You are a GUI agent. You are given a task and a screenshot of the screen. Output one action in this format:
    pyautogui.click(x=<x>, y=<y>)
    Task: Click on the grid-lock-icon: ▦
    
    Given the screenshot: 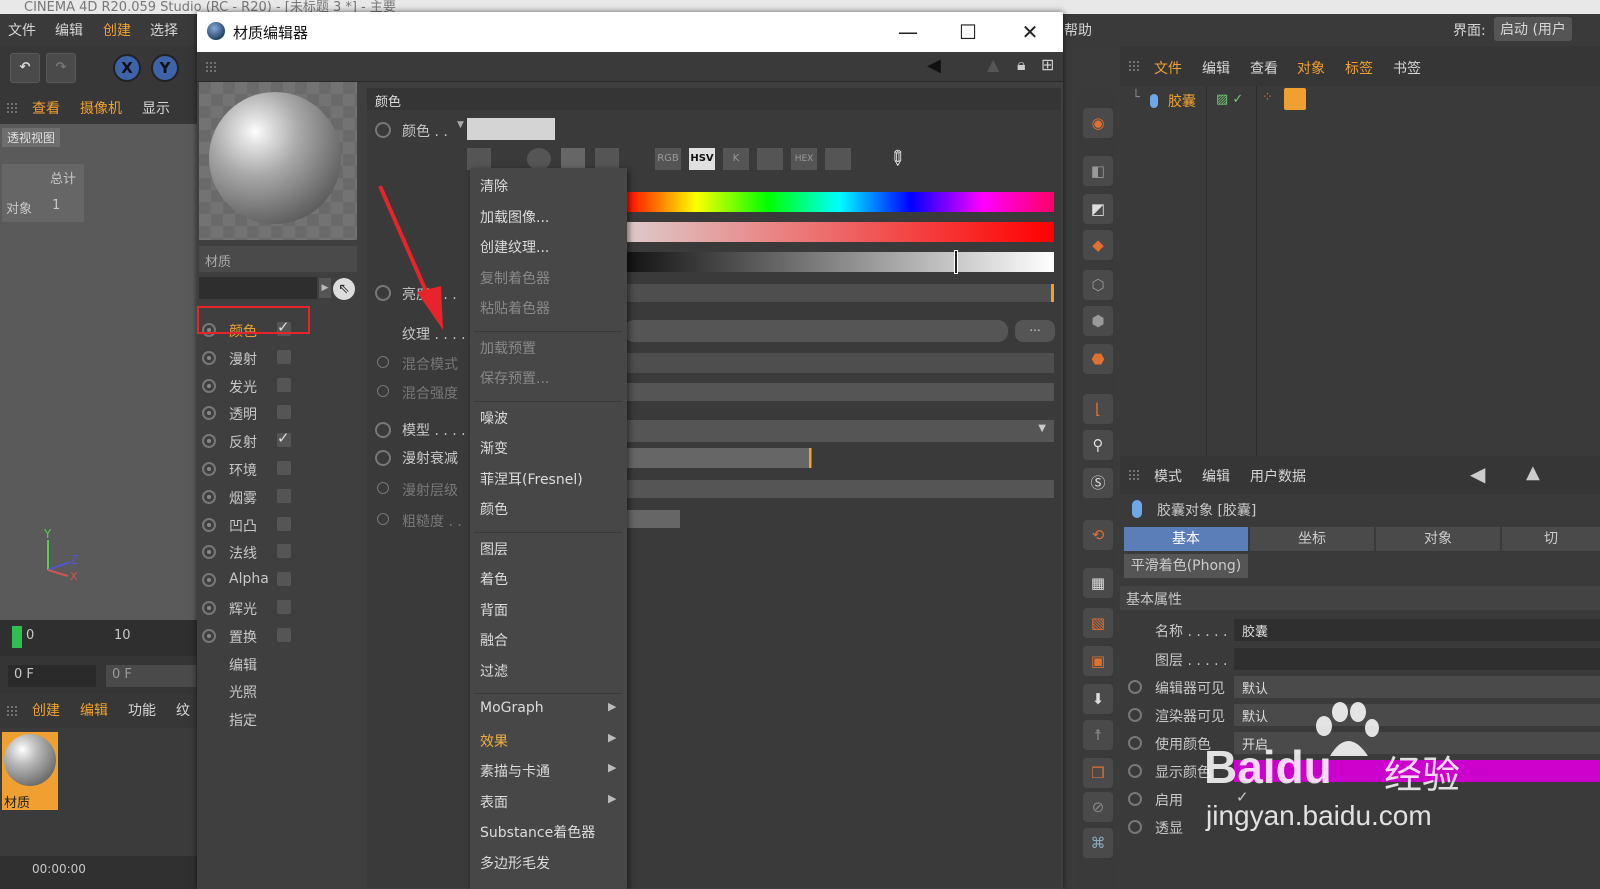 What is the action you would take?
    pyautogui.click(x=1098, y=583)
    